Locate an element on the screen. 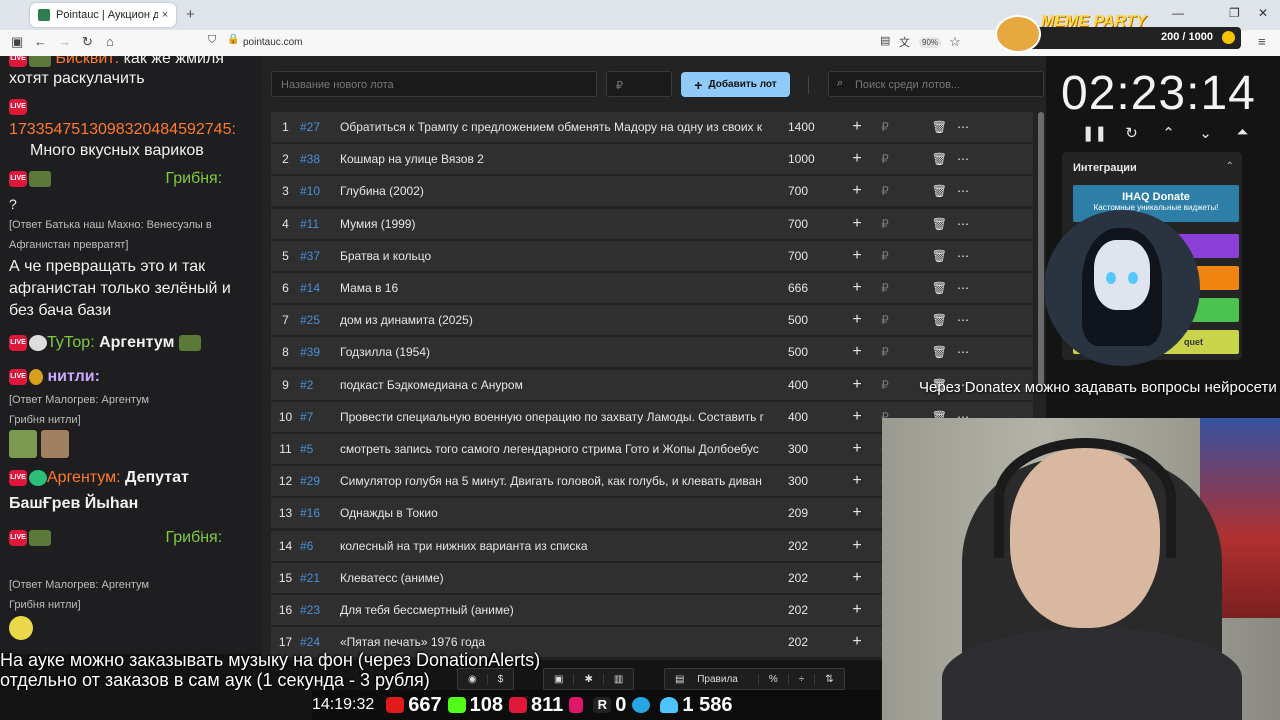 The image size is (1280, 720). trash-list-icon: ▥ is located at coordinates (618, 679).